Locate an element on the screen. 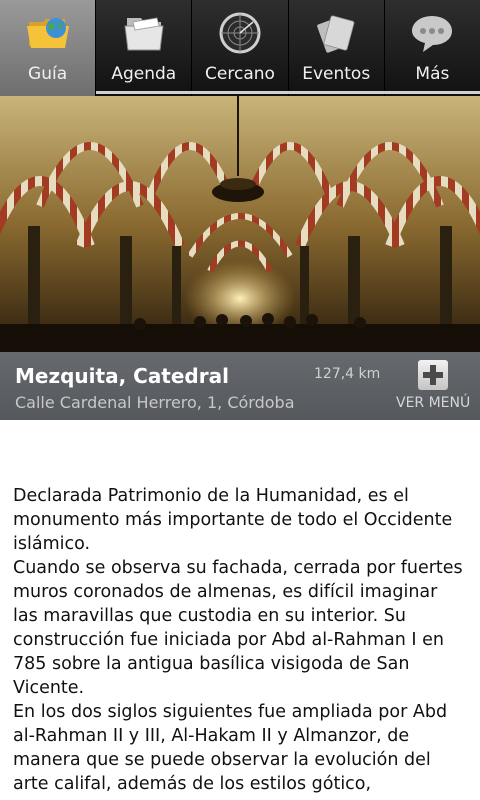 Image resolution: width=480 pixels, height=800 pixels. tab-eventos: Eventos is located at coordinates (335, 48).